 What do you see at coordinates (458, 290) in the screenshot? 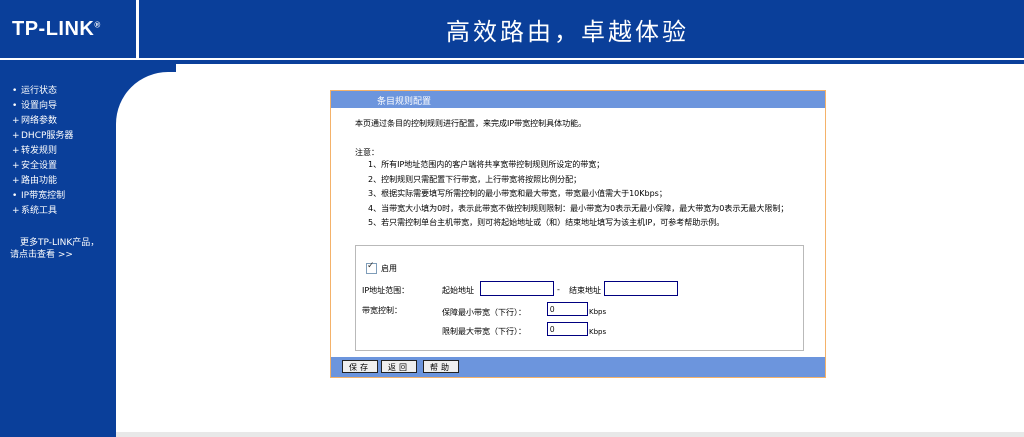
I see `start-address-label: 起始地址` at bounding box center [458, 290].